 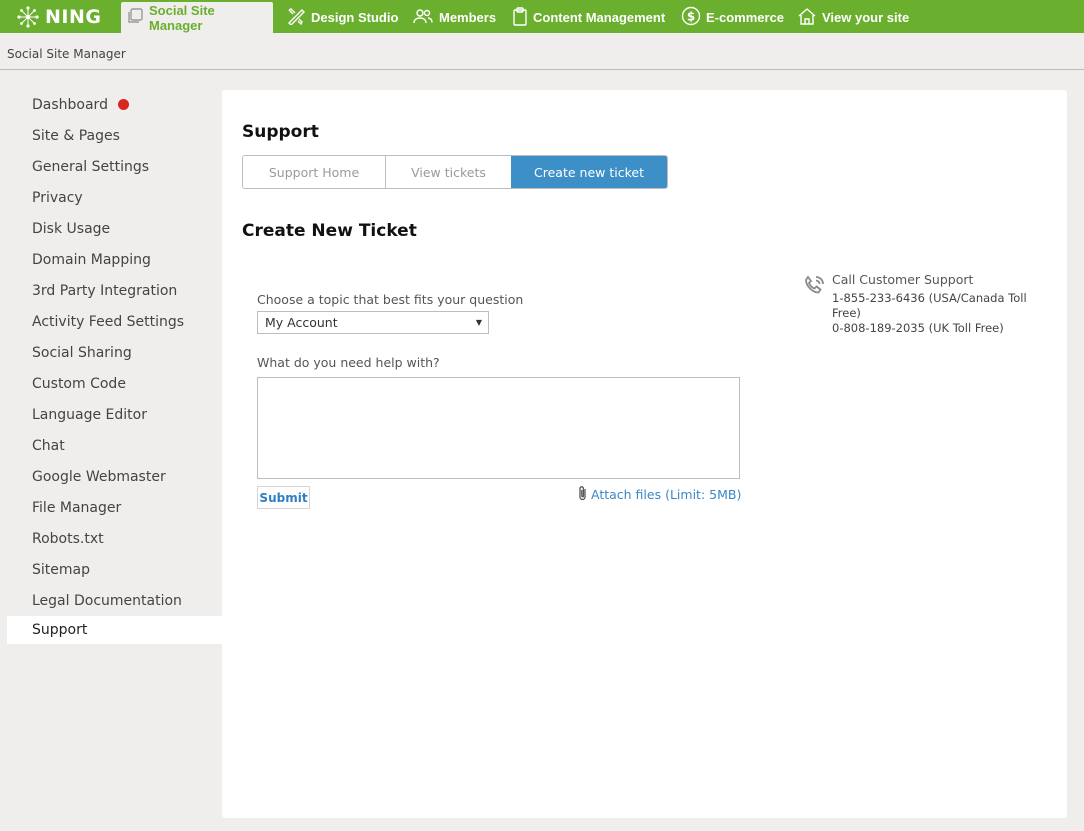 I want to click on help-textarea, so click(x=498, y=428).